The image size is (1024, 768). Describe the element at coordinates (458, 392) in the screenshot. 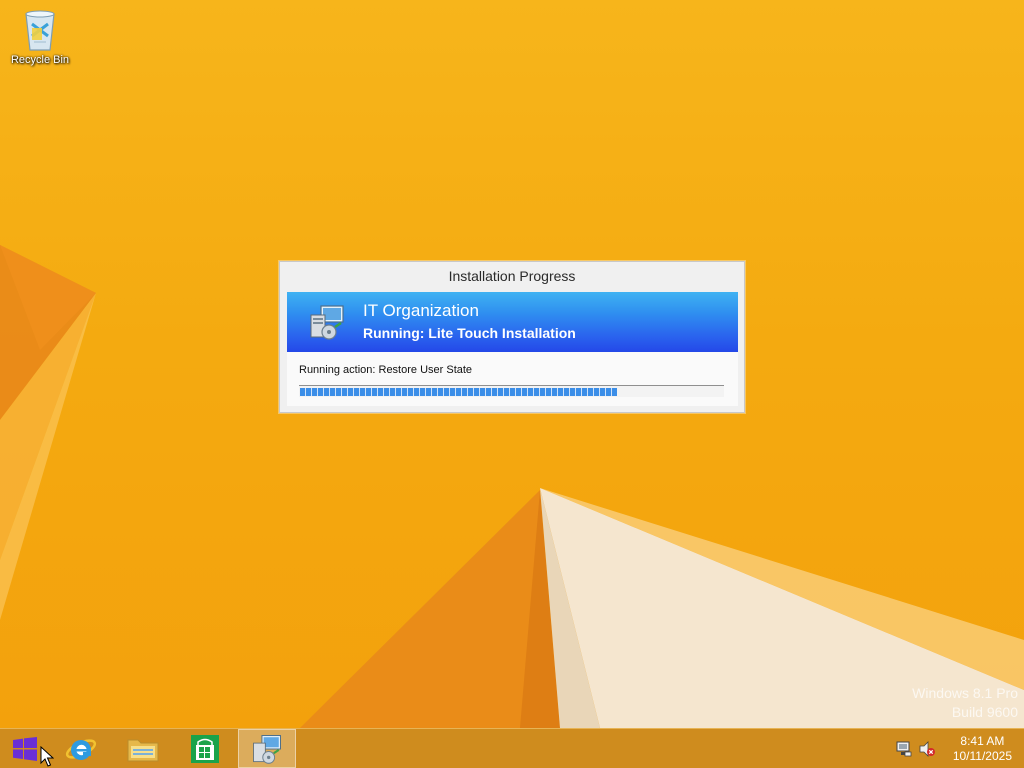

I see `progress-bar-fill` at that location.